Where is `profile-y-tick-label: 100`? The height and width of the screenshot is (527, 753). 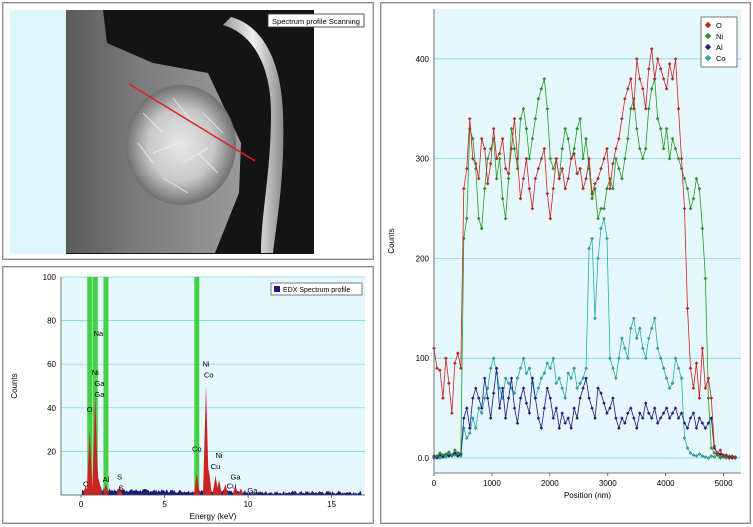
profile-y-tick-label: 100 is located at coordinates (423, 358).